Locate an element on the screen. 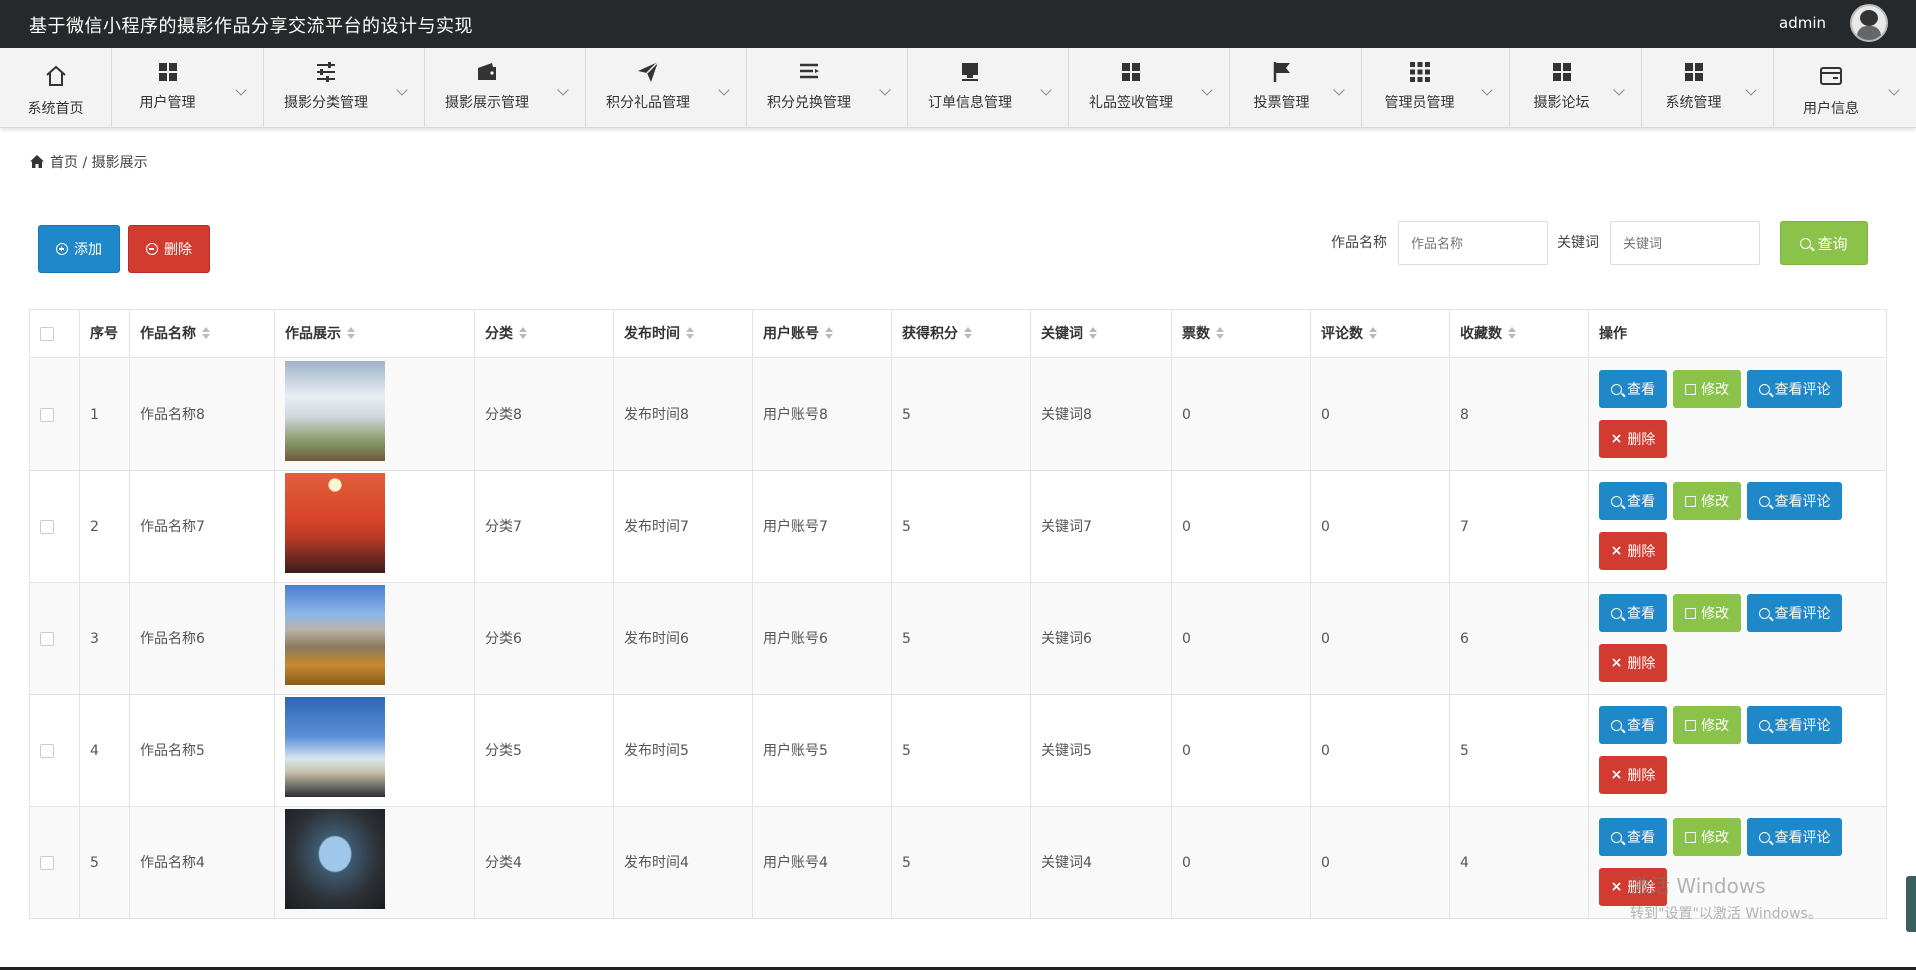 The image size is (1916, 970). nav-item-forum: 摄影论坛 is located at coordinates (1576, 88).